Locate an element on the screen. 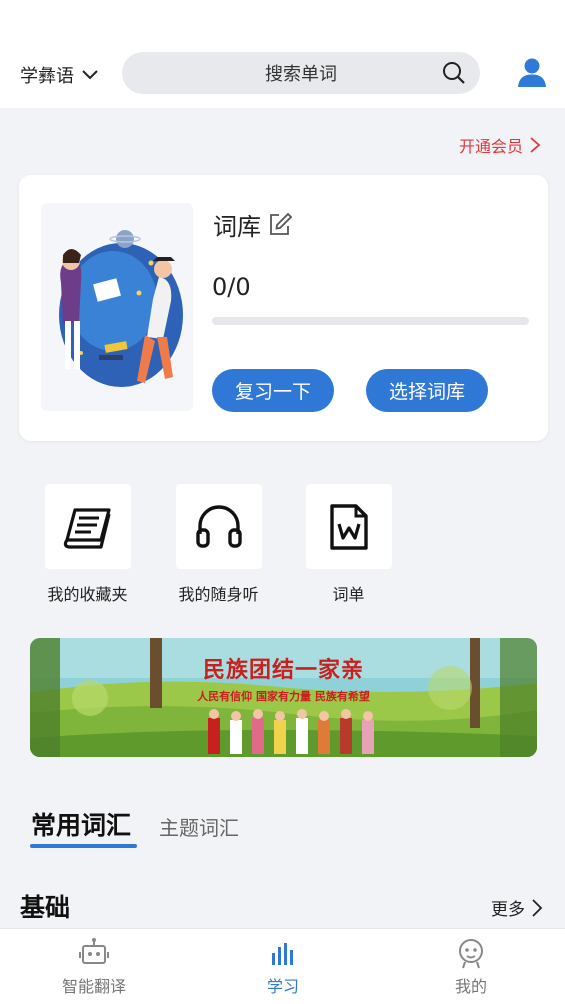 This screenshot has height=1004, width=565. wordbook-progress-bar is located at coordinates (370, 321).